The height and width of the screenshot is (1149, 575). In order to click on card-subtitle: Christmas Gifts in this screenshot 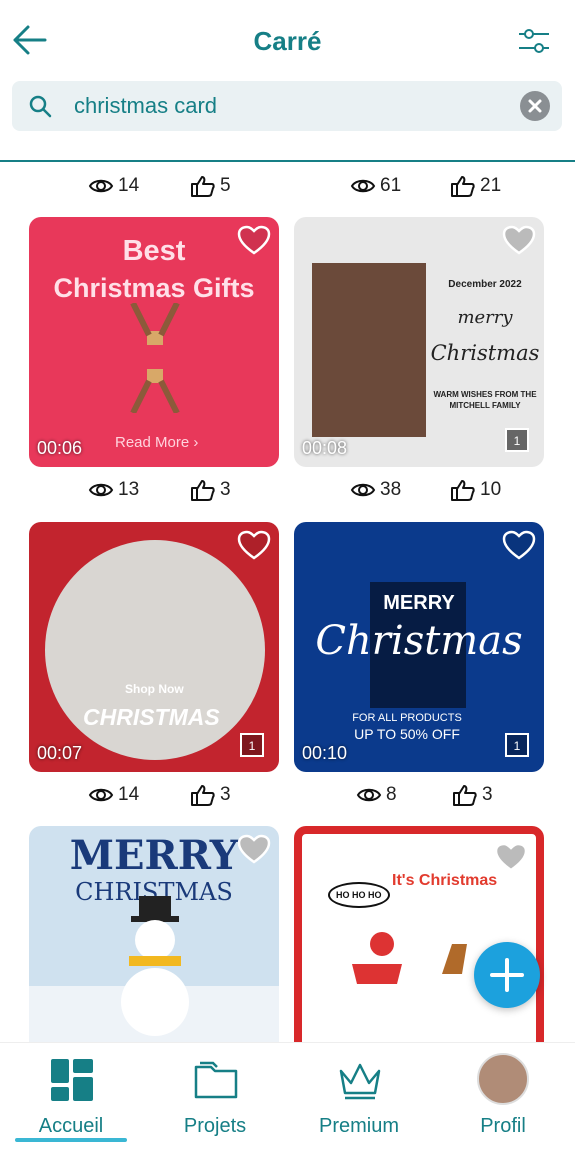, I will do `click(154, 288)`.